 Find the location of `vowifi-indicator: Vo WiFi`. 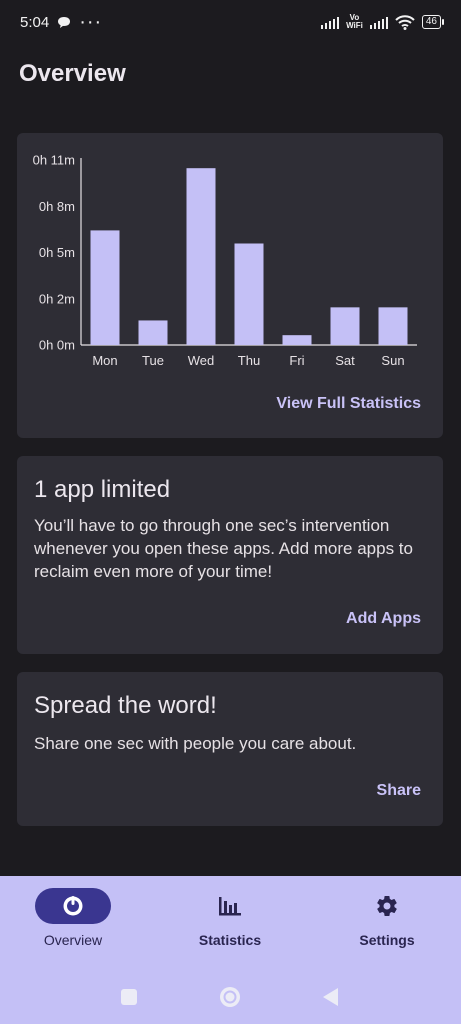

vowifi-indicator: Vo WiFi is located at coordinates (354, 21).